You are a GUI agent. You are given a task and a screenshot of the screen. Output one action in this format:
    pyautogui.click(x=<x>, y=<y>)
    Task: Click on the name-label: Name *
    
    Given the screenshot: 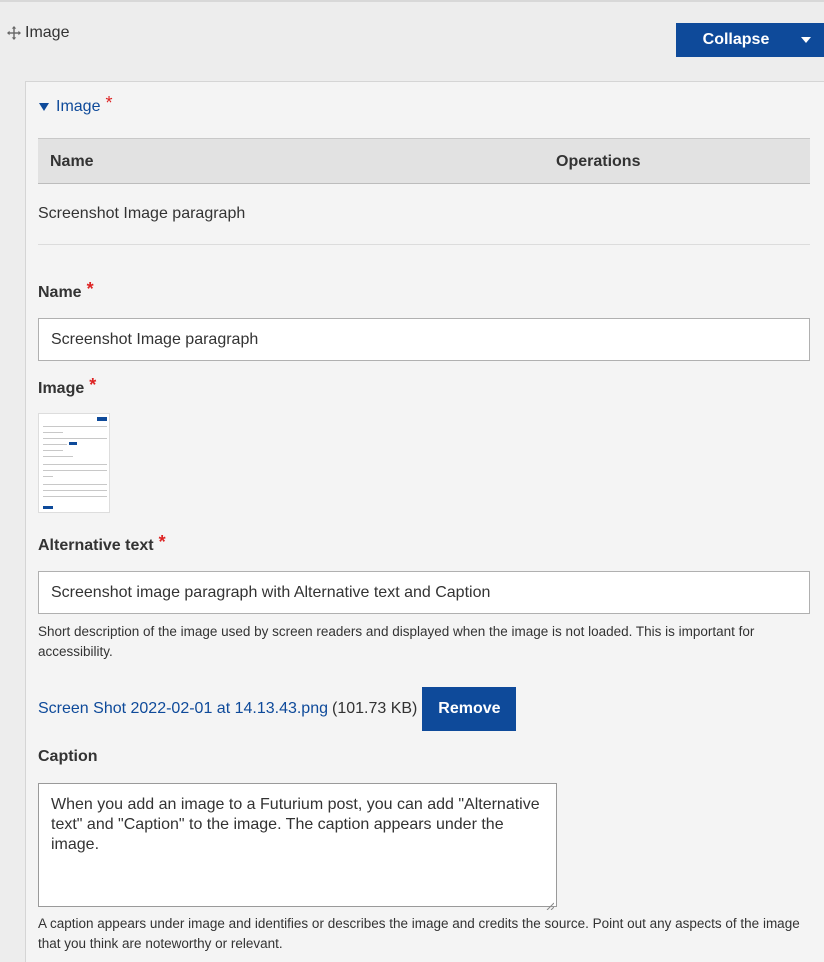 What is the action you would take?
    pyautogui.click(x=66, y=291)
    